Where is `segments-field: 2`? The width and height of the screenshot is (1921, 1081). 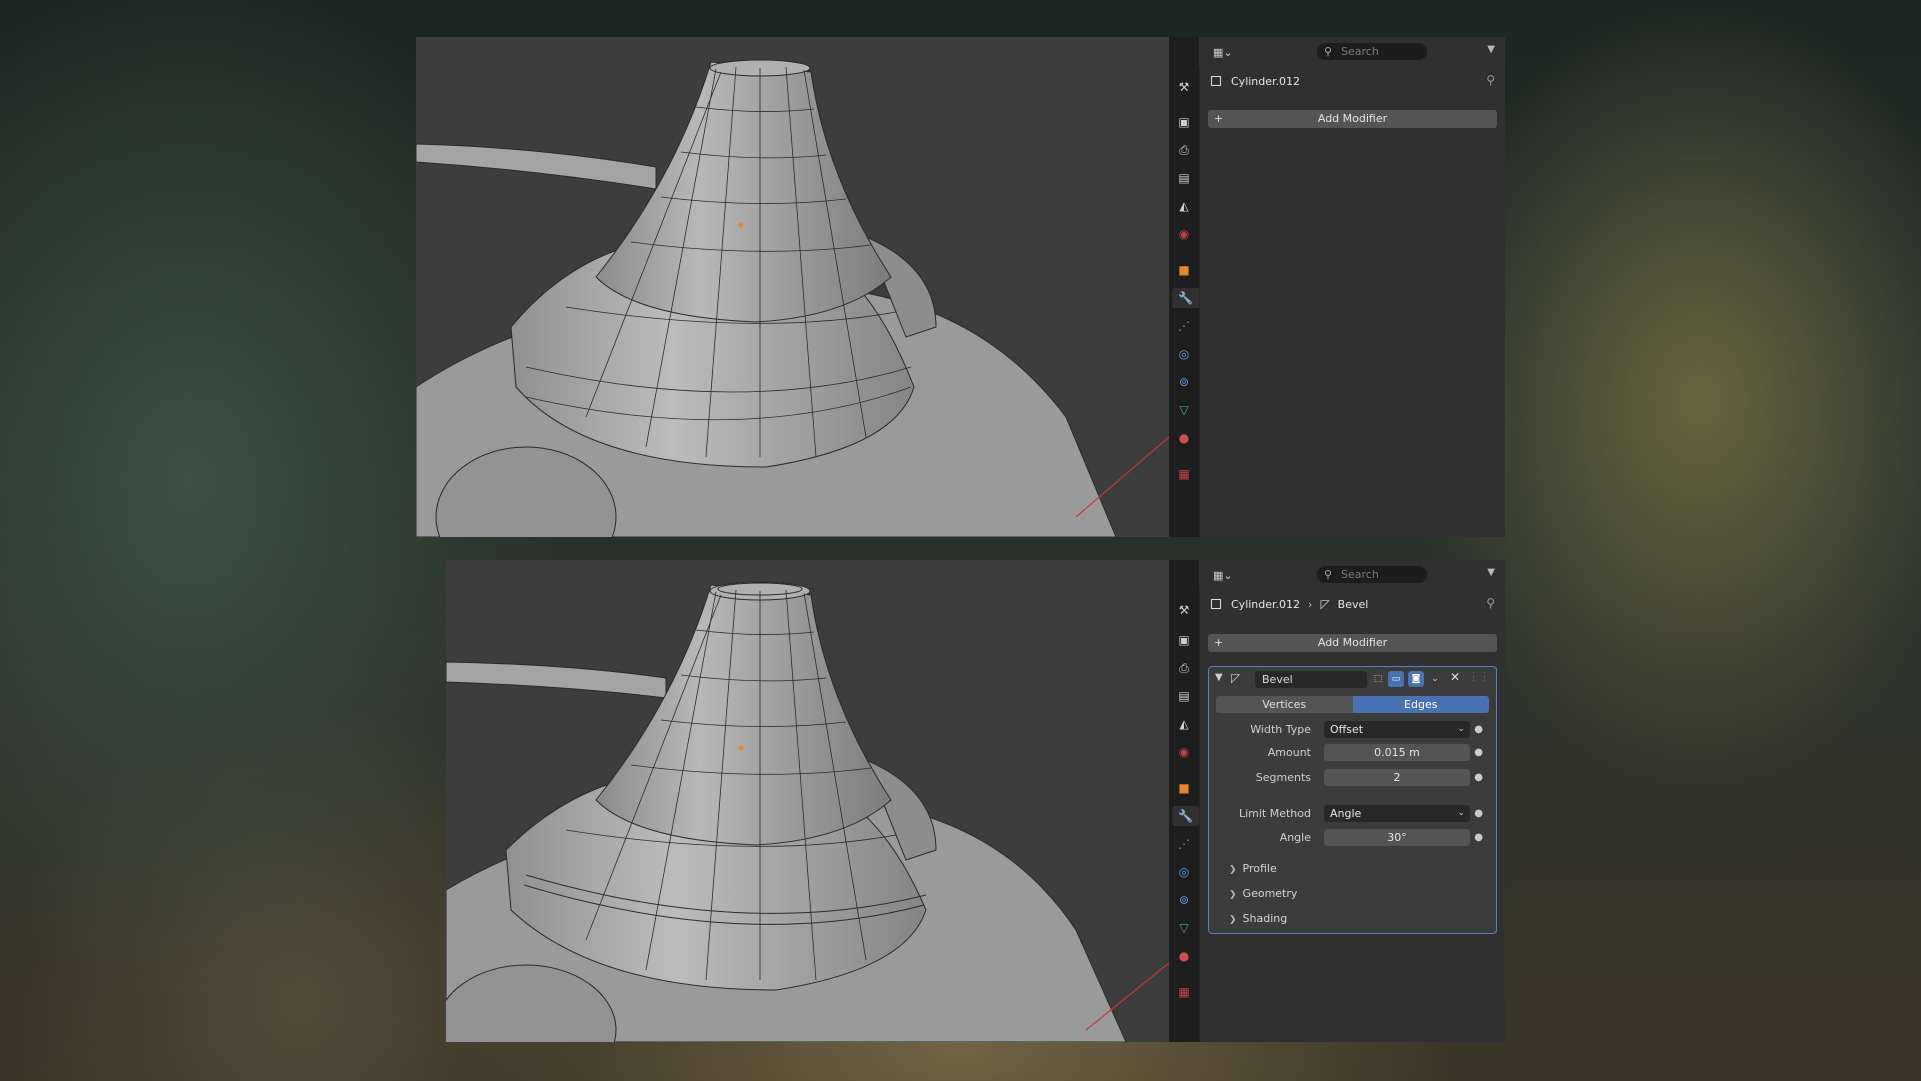
segments-field: 2 is located at coordinates (1397, 777).